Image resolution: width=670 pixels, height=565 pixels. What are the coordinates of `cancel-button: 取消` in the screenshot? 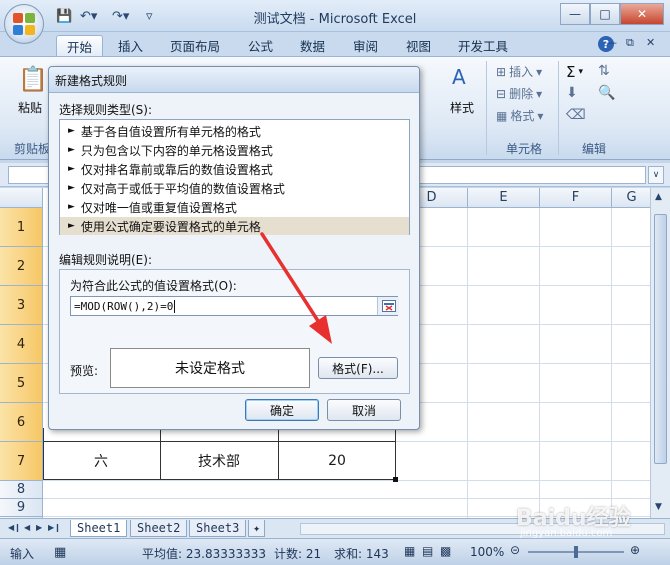 It's located at (364, 410).